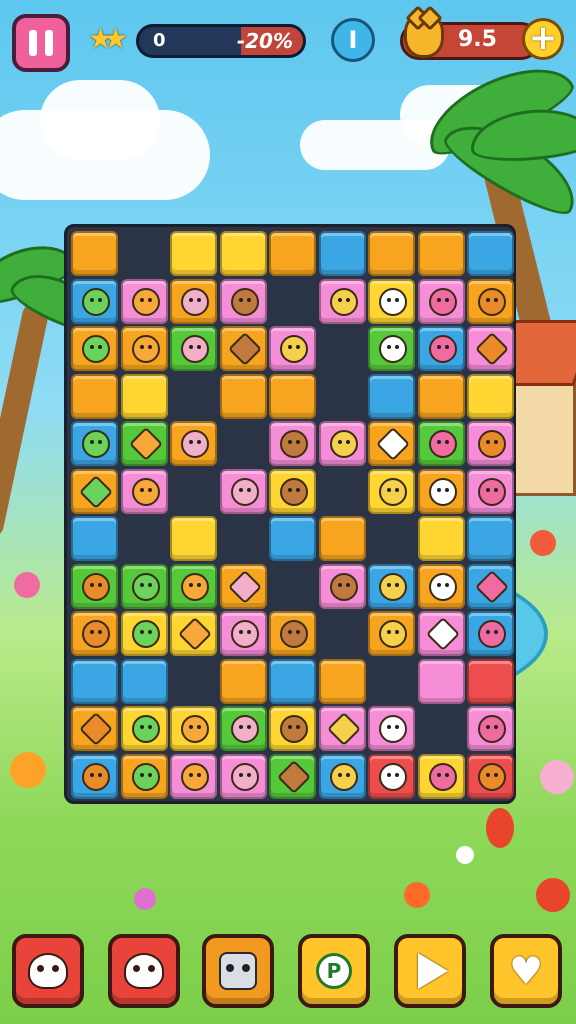 The width and height of the screenshot is (576, 1024). I want to click on toolbar-button-4: P, so click(334, 971).